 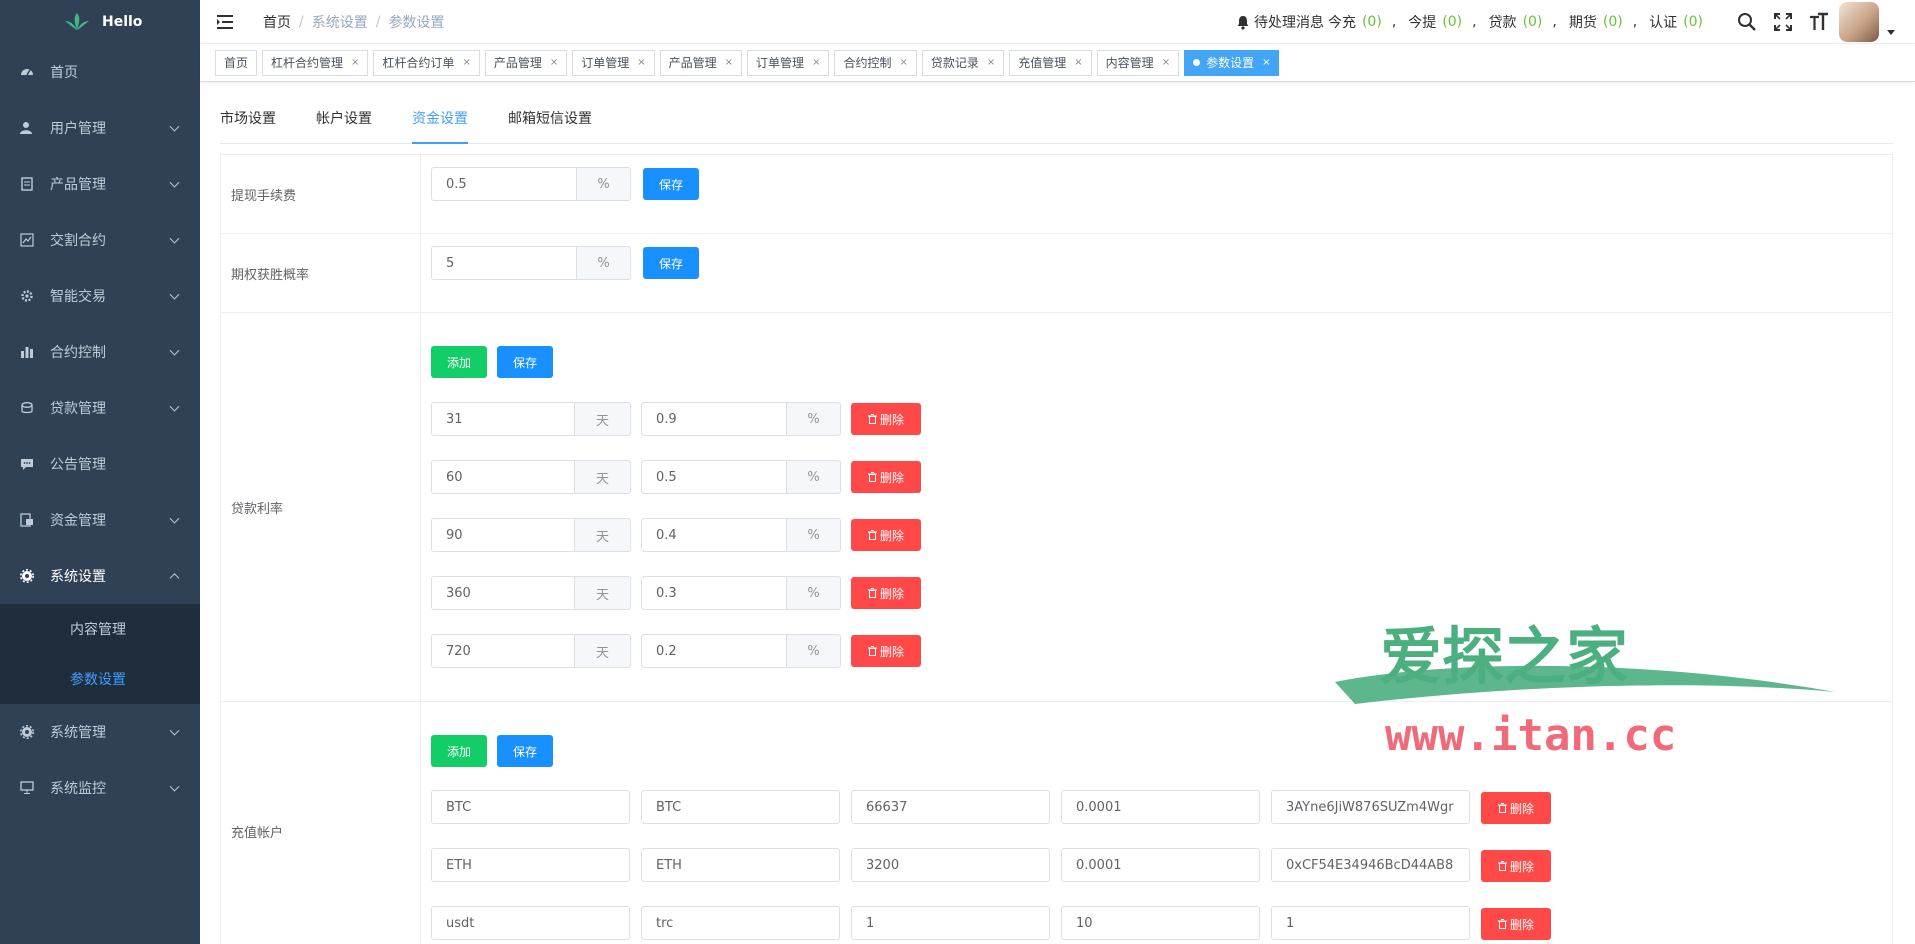 What do you see at coordinates (100, 679) in the screenshot?
I see `sidebar-subitem: 参数设置` at bounding box center [100, 679].